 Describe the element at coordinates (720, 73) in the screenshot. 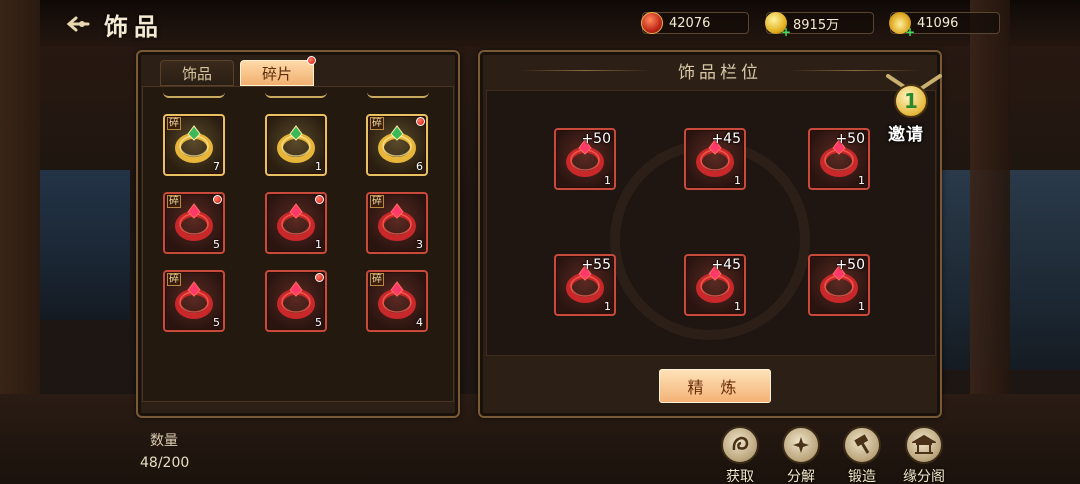

I see `slots-title: 饰品栏位` at that location.